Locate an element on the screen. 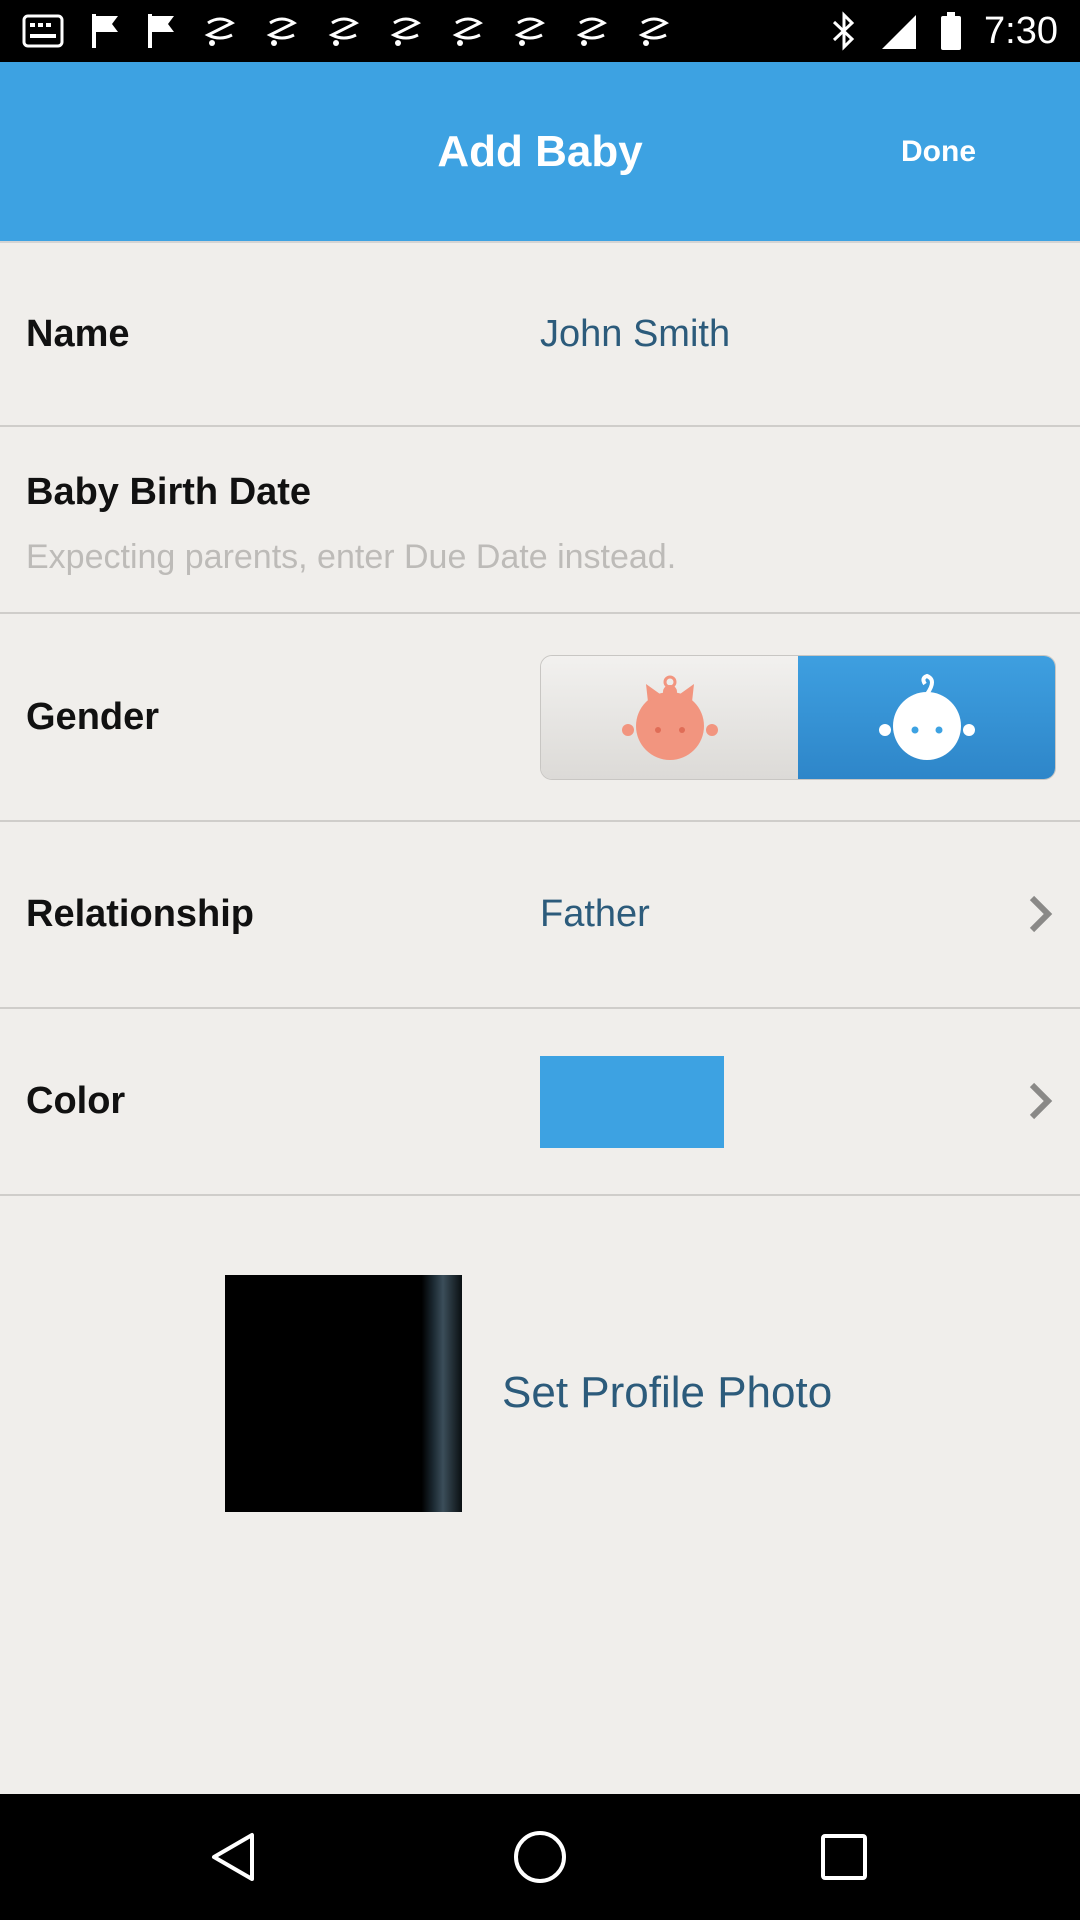  profile-photo is located at coordinates (343, 1393).